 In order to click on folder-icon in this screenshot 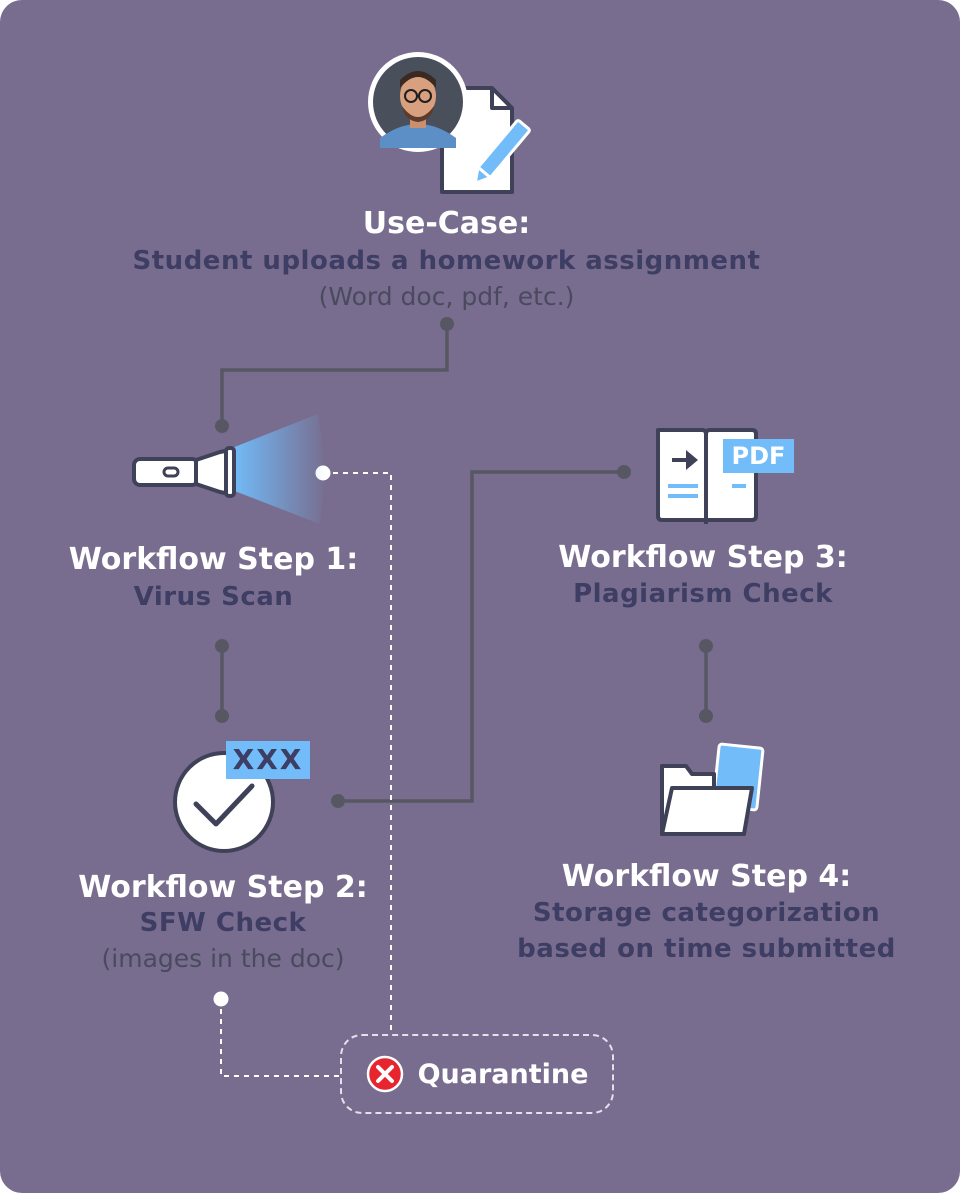, I will do `click(712, 789)`.